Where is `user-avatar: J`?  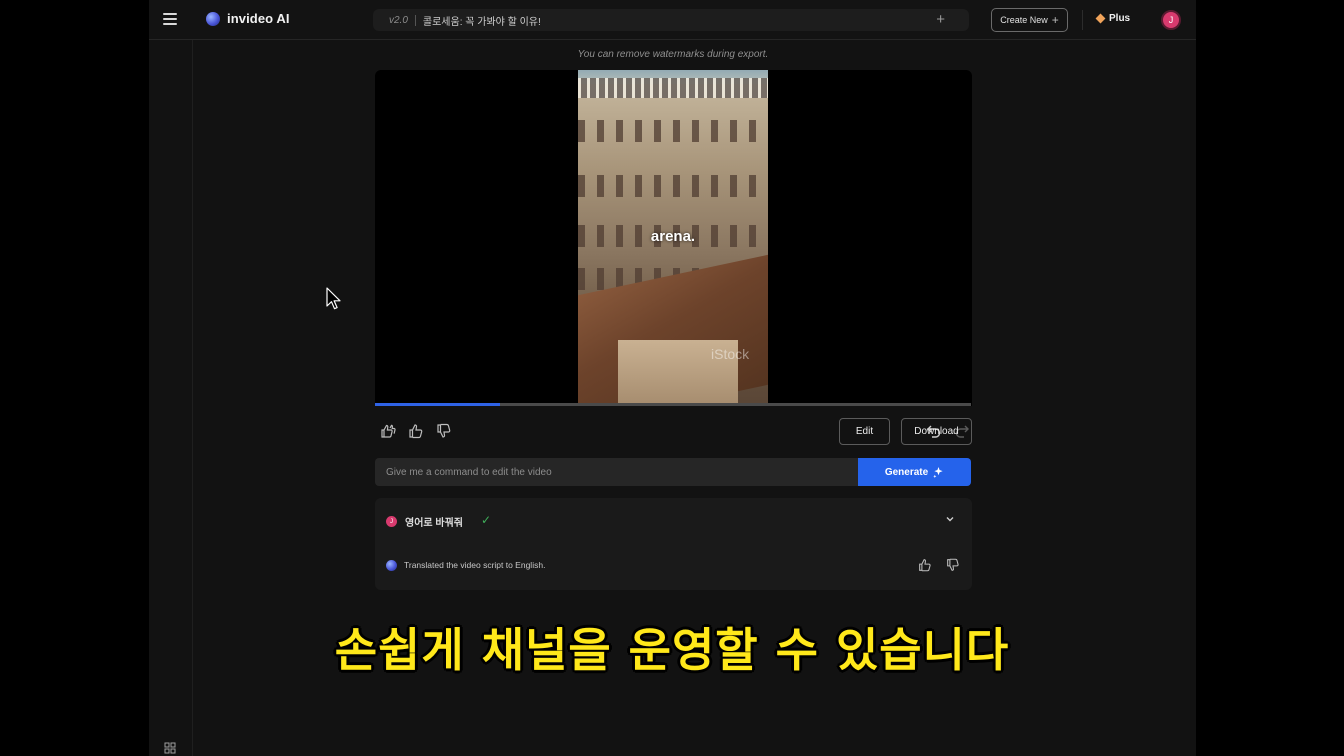 user-avatar: J is located at coordinates (391, 521).